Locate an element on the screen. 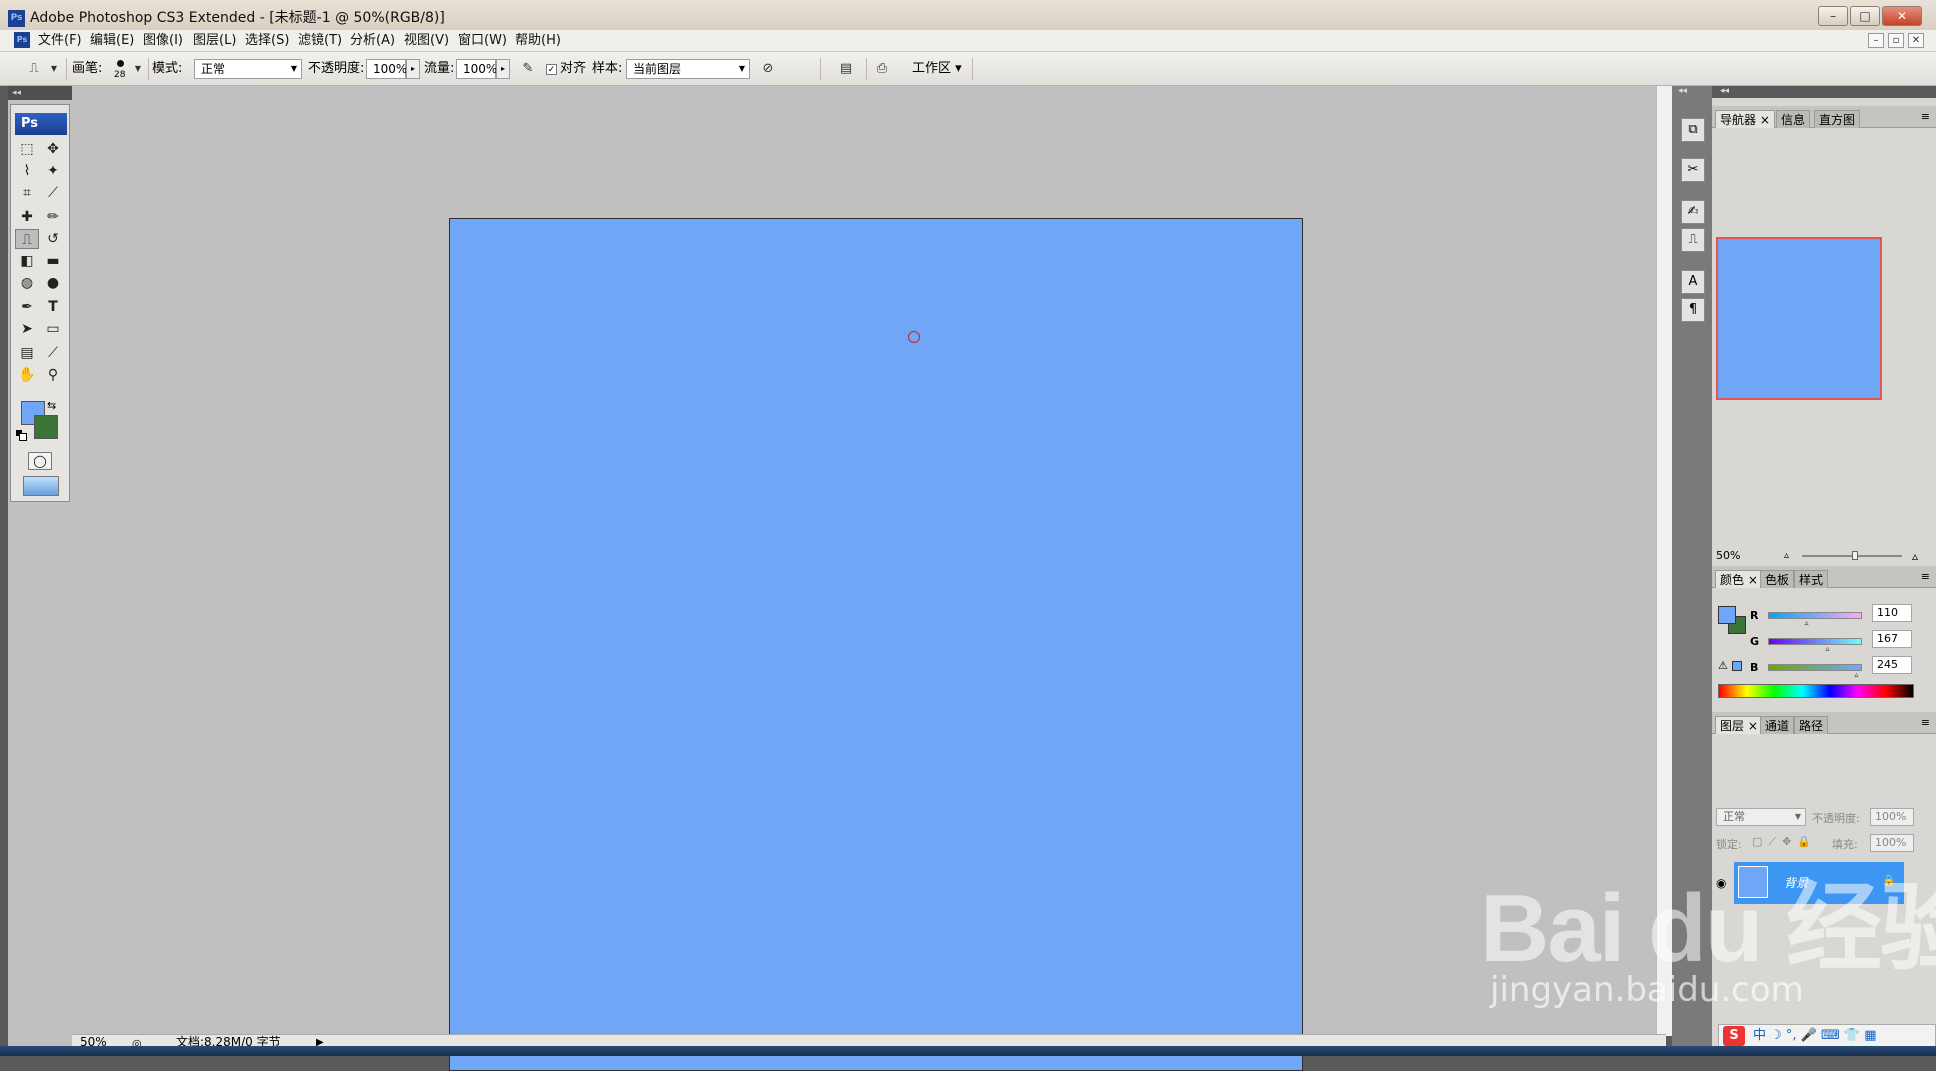  character-panel-icon: A is located at coordinates (1693, 282).